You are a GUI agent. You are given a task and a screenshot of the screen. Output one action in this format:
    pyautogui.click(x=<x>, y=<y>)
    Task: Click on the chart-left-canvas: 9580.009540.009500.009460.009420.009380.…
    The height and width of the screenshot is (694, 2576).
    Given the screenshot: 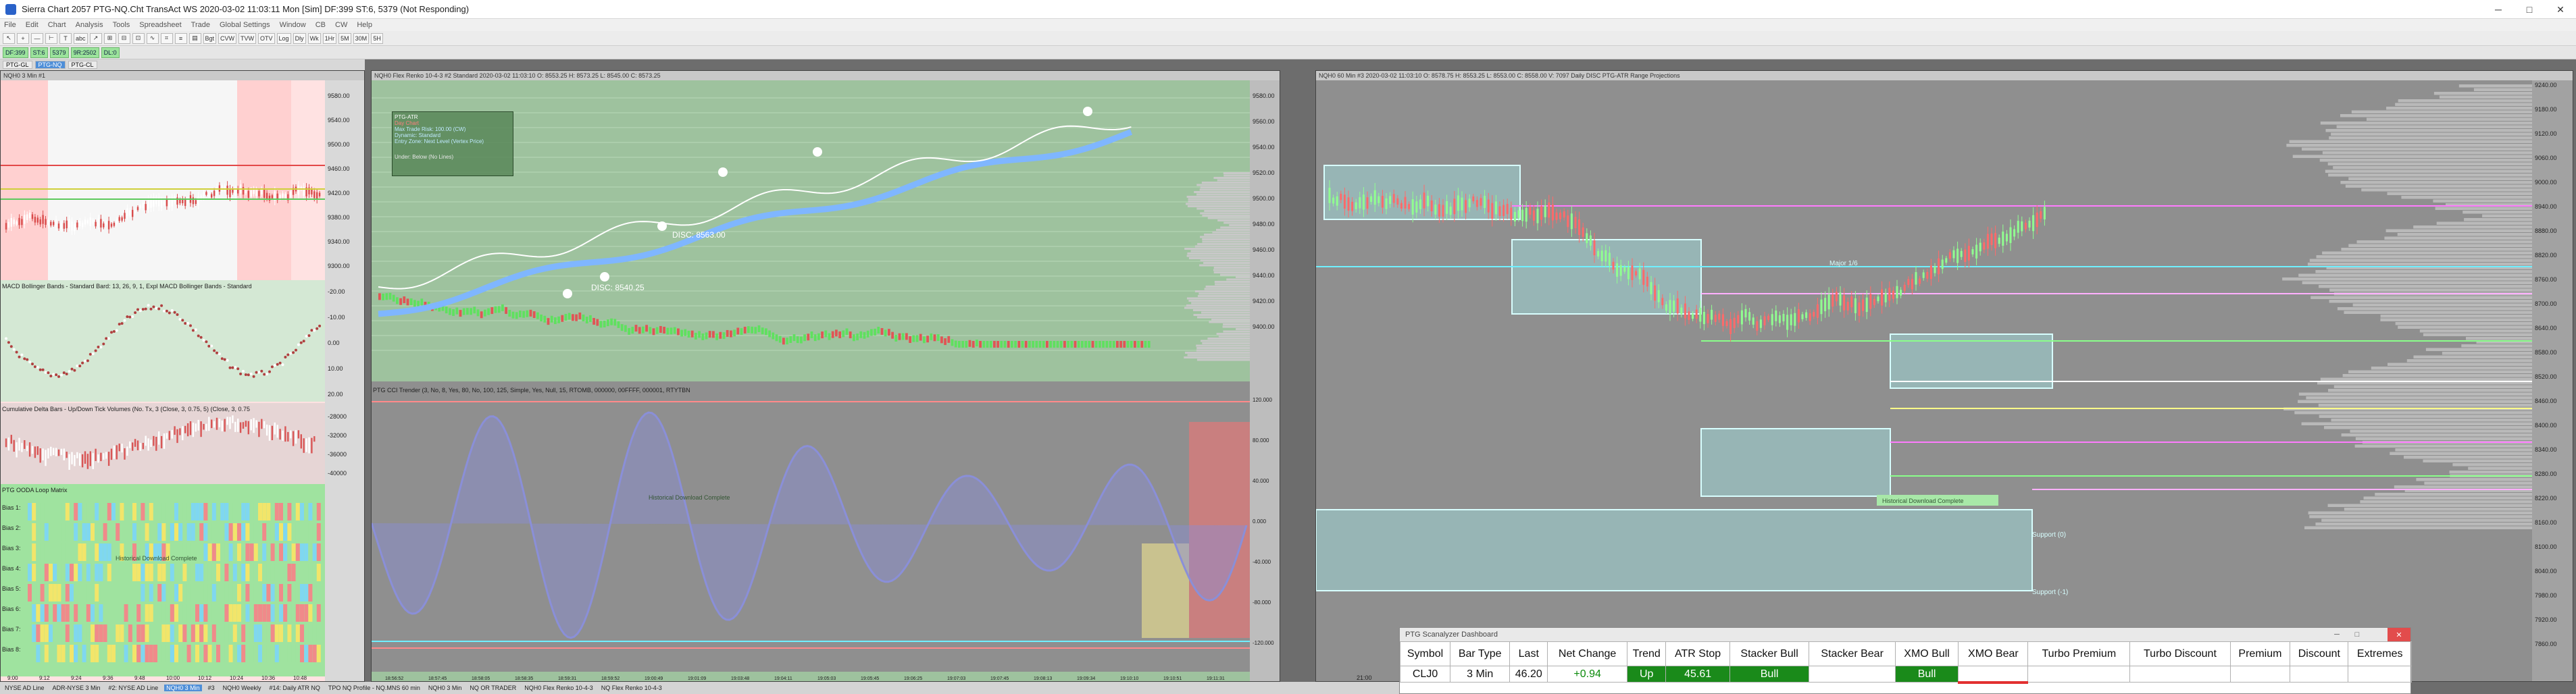 What is the action you would take?
    pyautogui.click(x=183, y=377)
    